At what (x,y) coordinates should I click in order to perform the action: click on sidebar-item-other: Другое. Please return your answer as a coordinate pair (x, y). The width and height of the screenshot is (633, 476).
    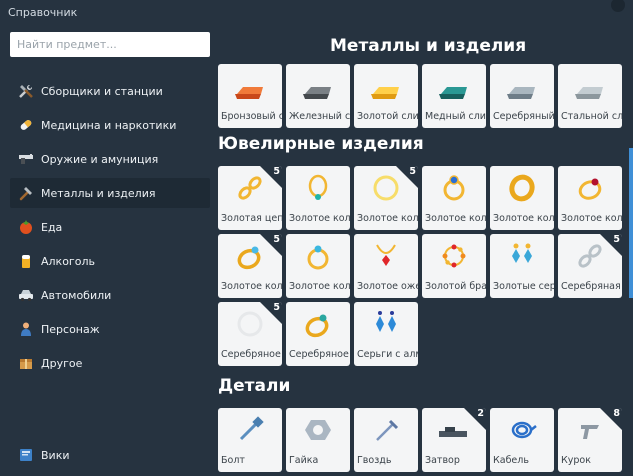
    Looking at the image, I should click on (110, 363).